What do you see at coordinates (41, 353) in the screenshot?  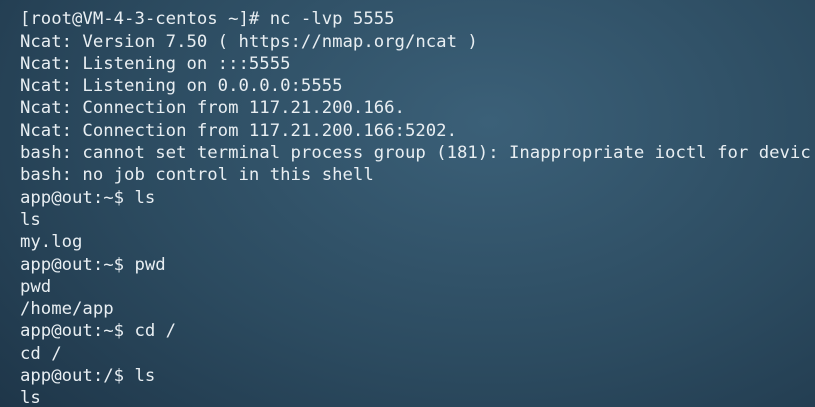 I see `terminal-line-echo-cd: cd /` at bounding box center [41, 353].